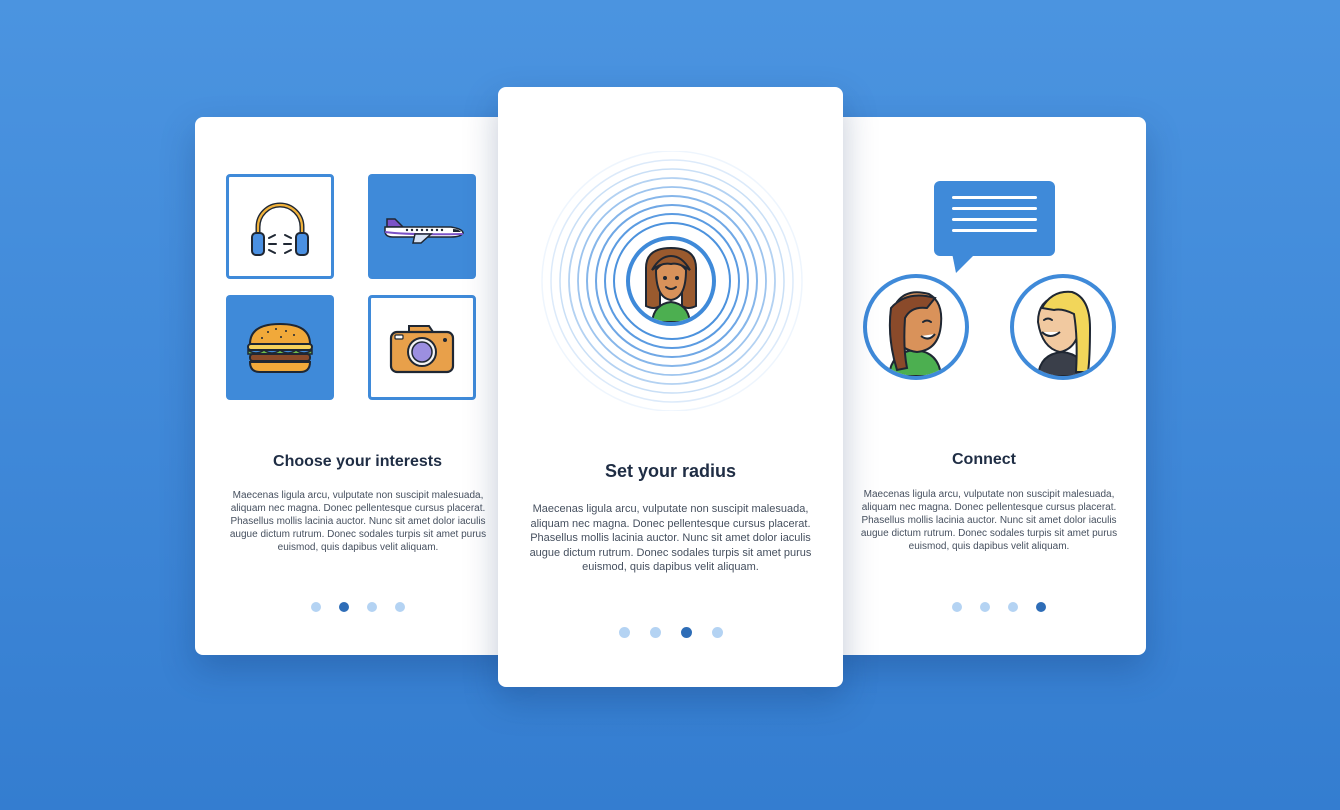 The width and height of the screenshot is (1340, 810). I want to click on headphones-icon, so click(280, 229).